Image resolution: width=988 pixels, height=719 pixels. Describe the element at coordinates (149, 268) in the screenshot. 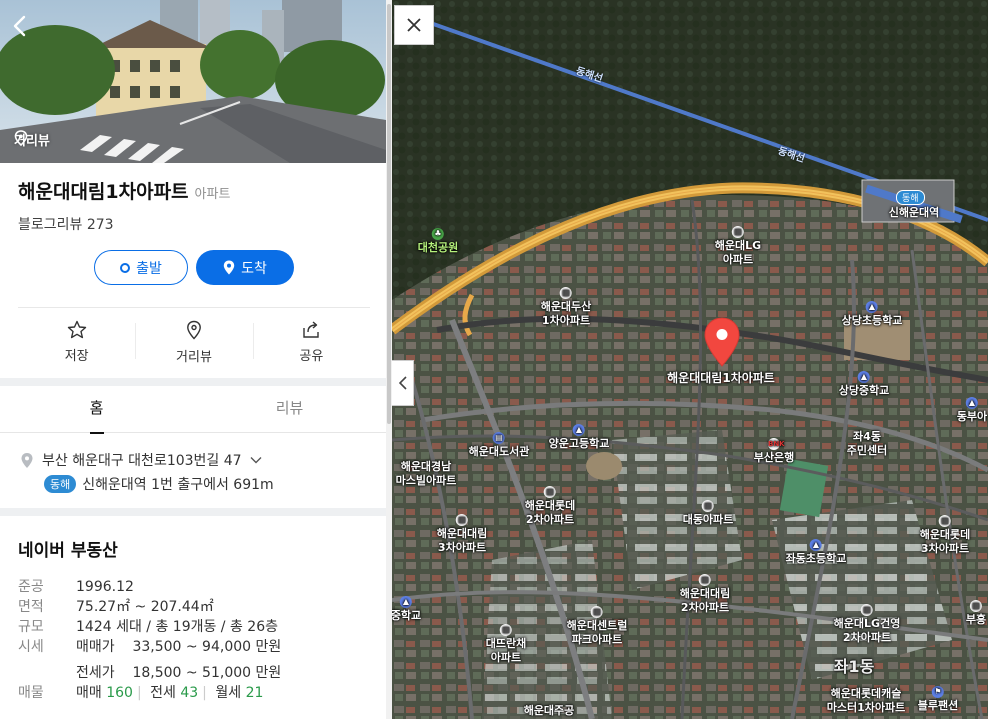

I see `depart-label: 출발` at that location.